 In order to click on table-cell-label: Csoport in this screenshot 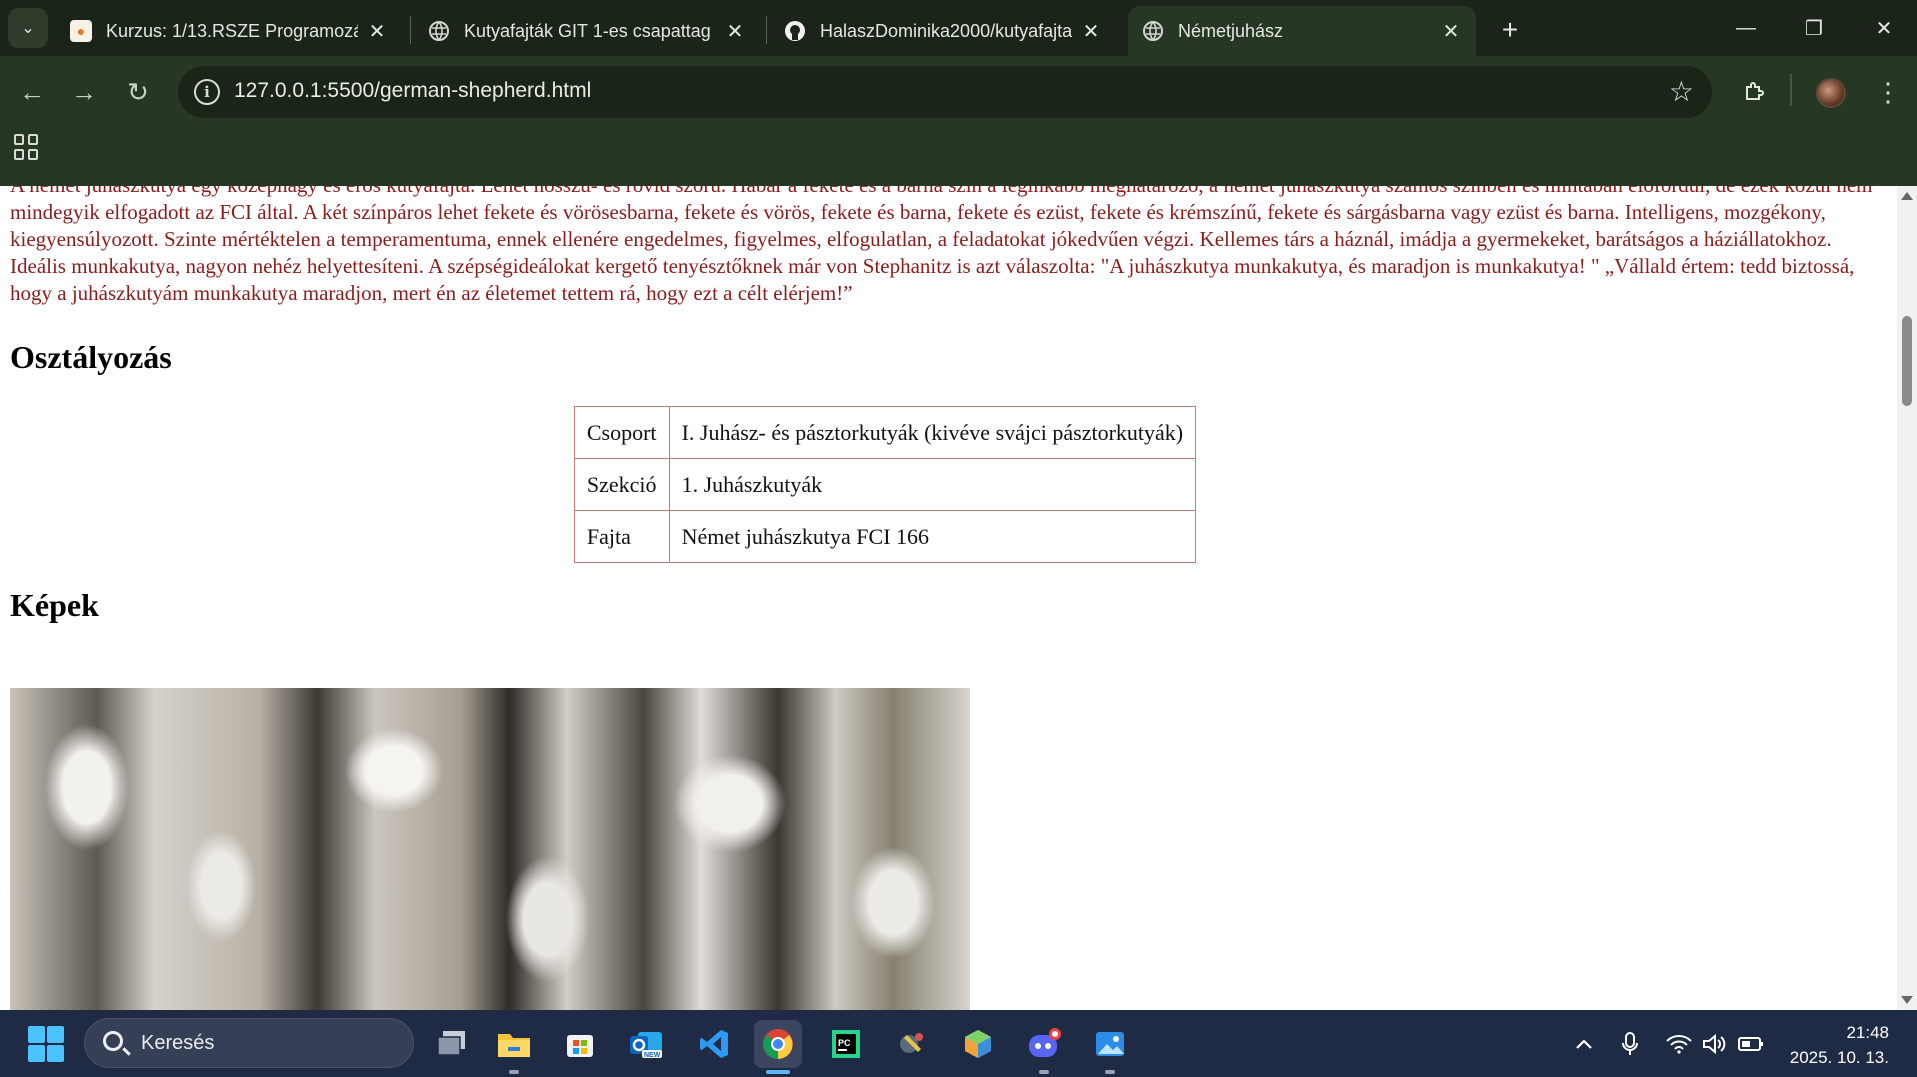, I will do `click(621, 432)`.